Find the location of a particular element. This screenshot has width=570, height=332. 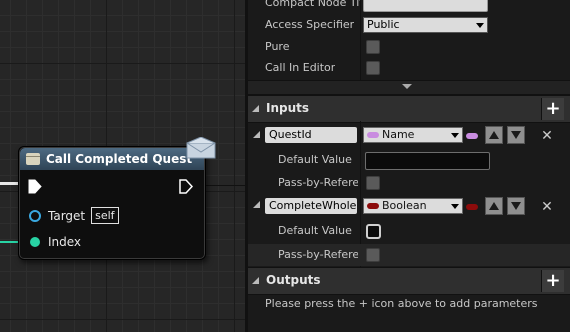

add-input-button: + is located at coordinates (552, 109).